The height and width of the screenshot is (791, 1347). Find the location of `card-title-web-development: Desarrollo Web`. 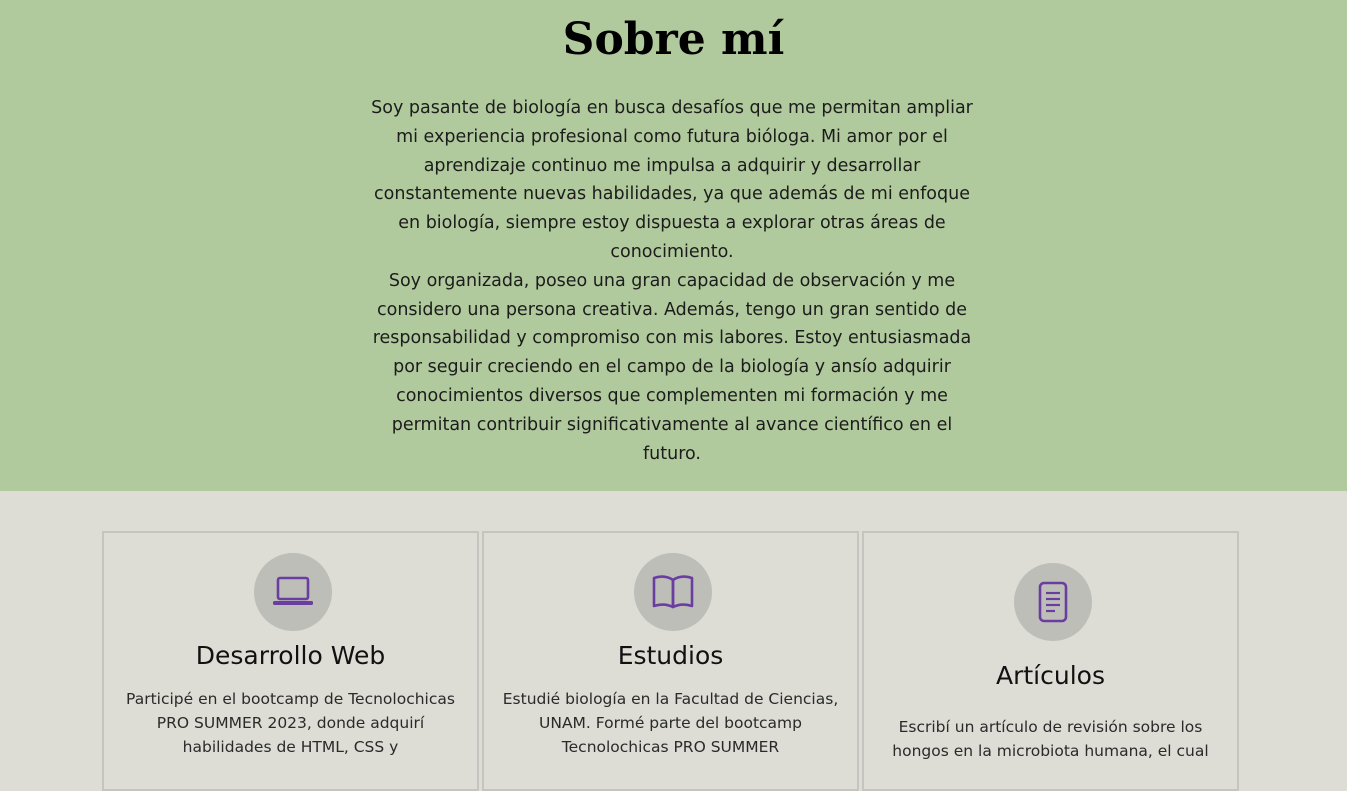

card-title-web-development: Desarrollo Web is located at coordinates (290, 655).